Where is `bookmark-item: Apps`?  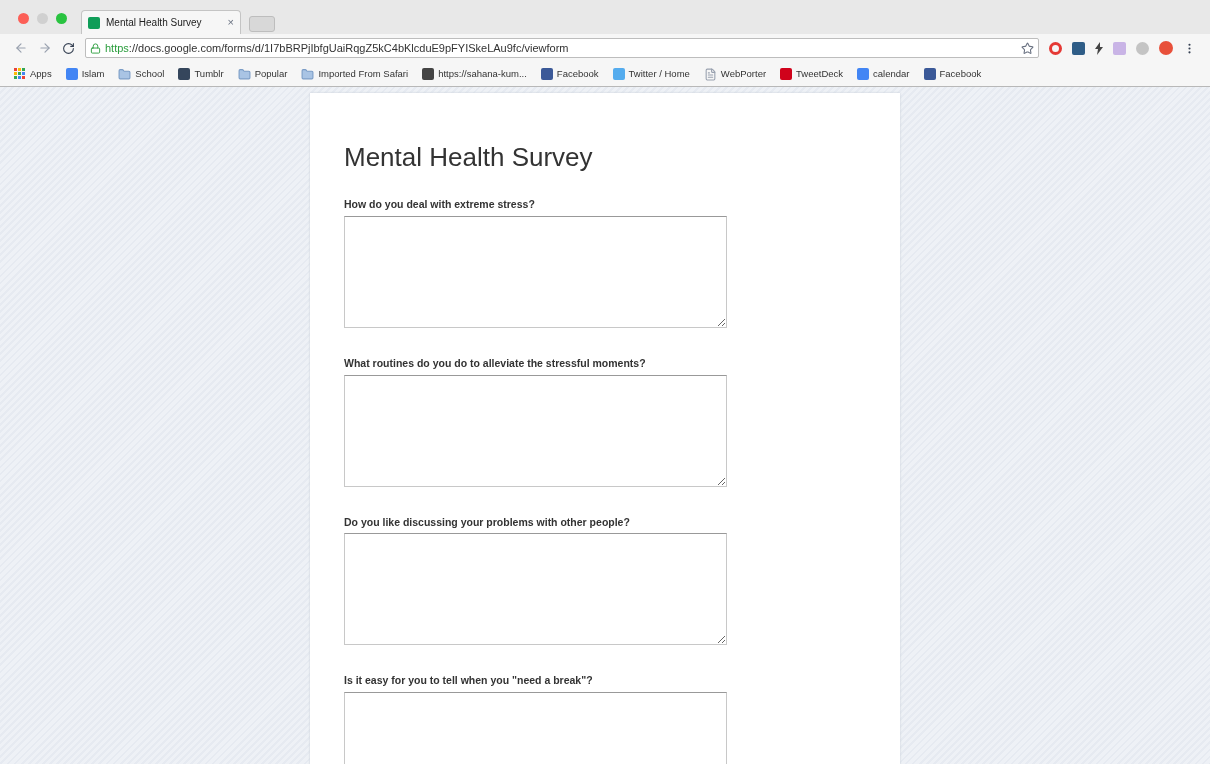 bookmark-item: Apps is located at coordinates (33, 74).